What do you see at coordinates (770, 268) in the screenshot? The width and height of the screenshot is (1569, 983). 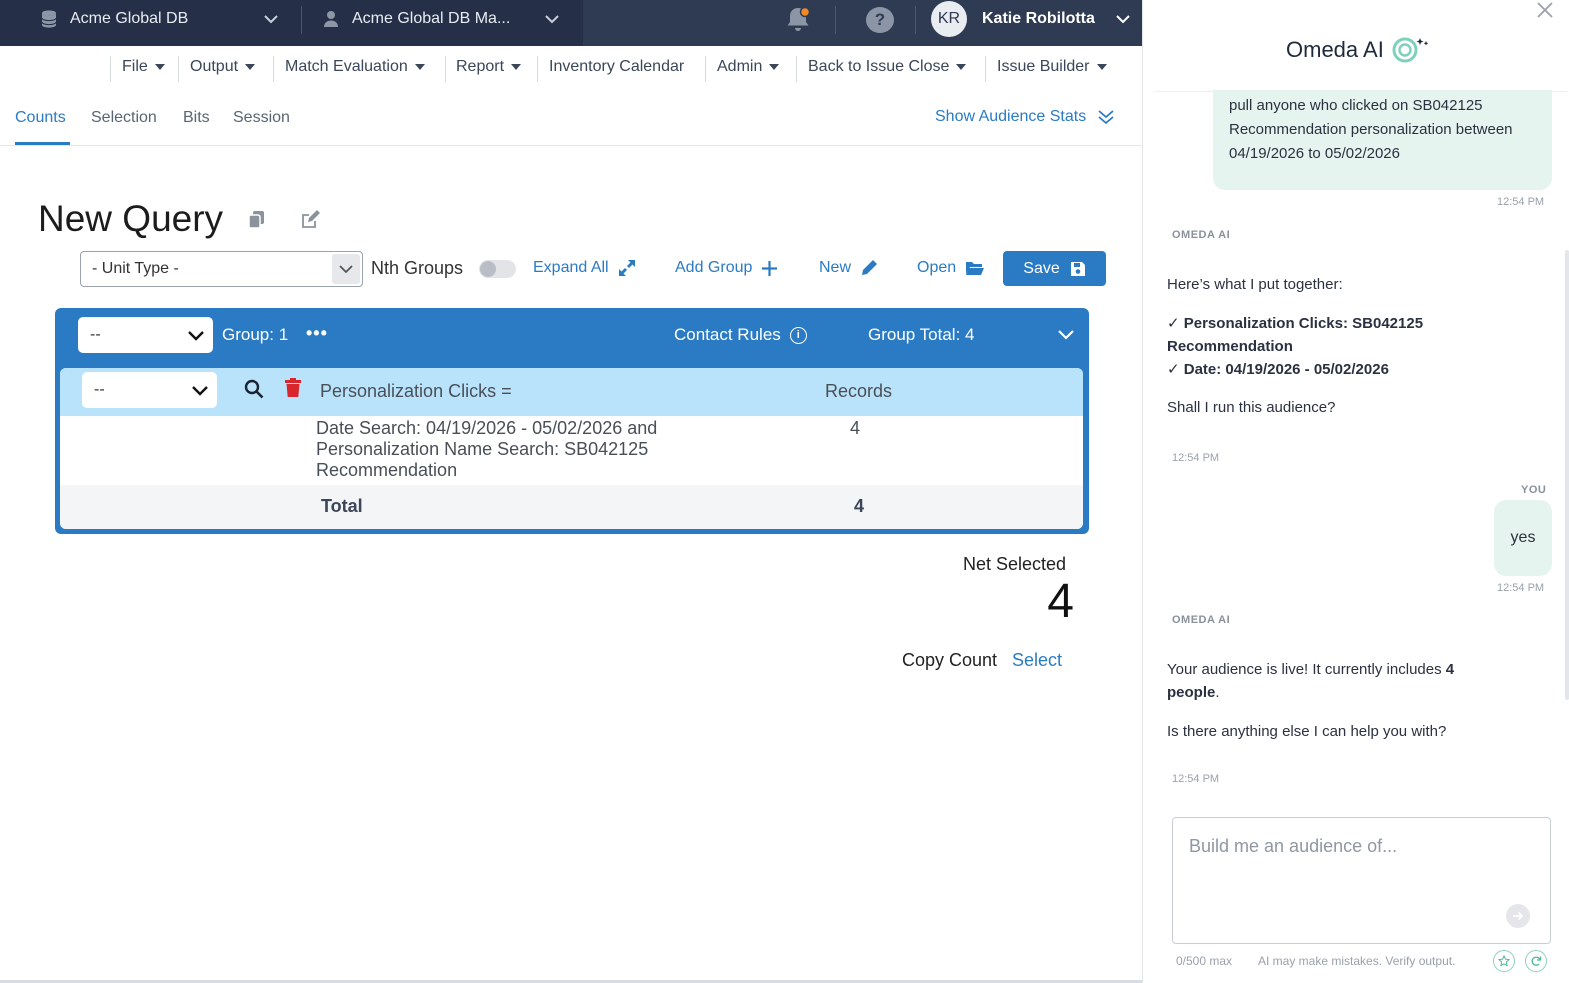 I see `plus-icon` at bounding box center [770, 268].